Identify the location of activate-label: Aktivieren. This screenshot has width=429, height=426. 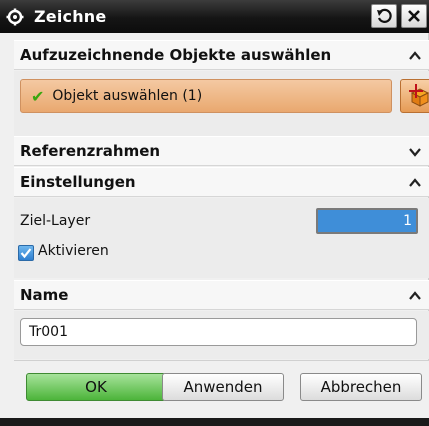
(73, 251).